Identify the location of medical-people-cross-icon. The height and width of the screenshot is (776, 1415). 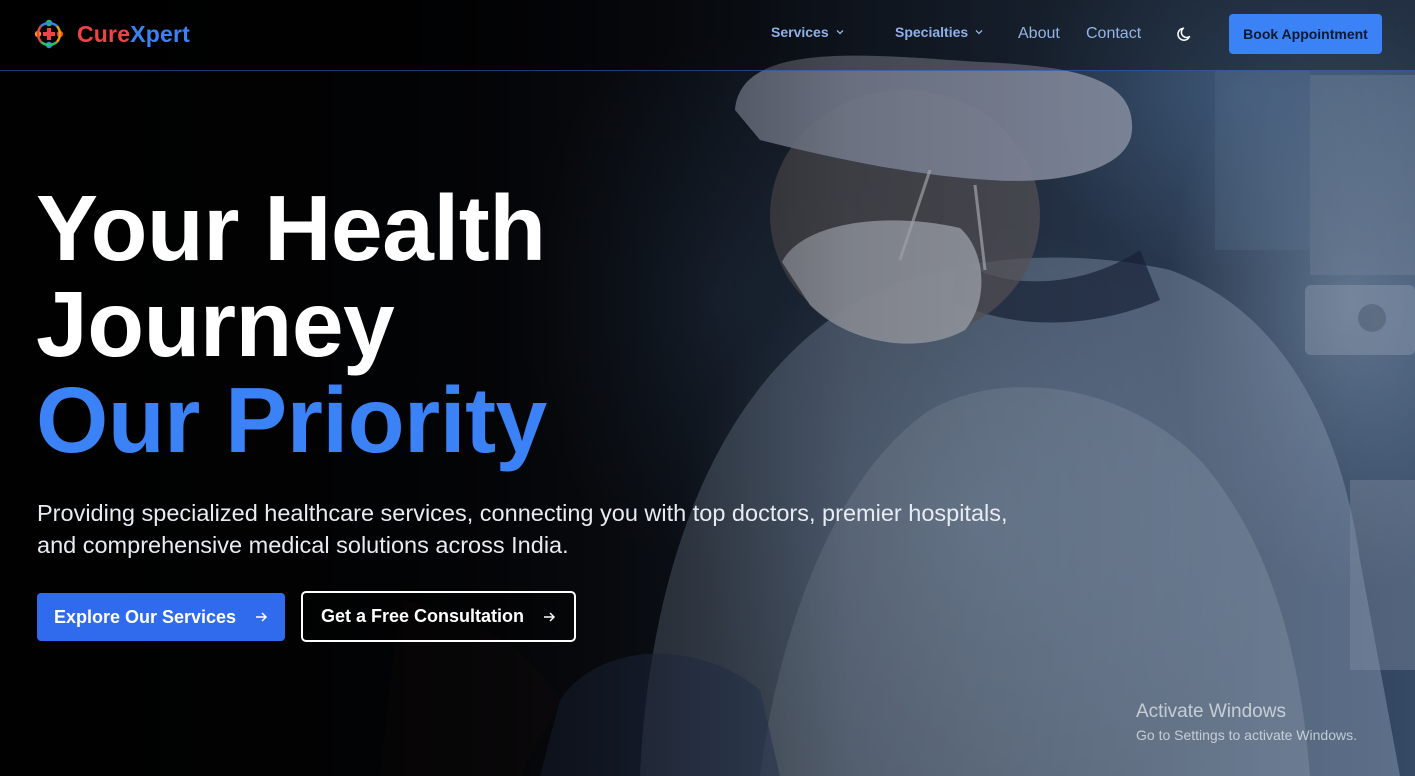
(49, 34).